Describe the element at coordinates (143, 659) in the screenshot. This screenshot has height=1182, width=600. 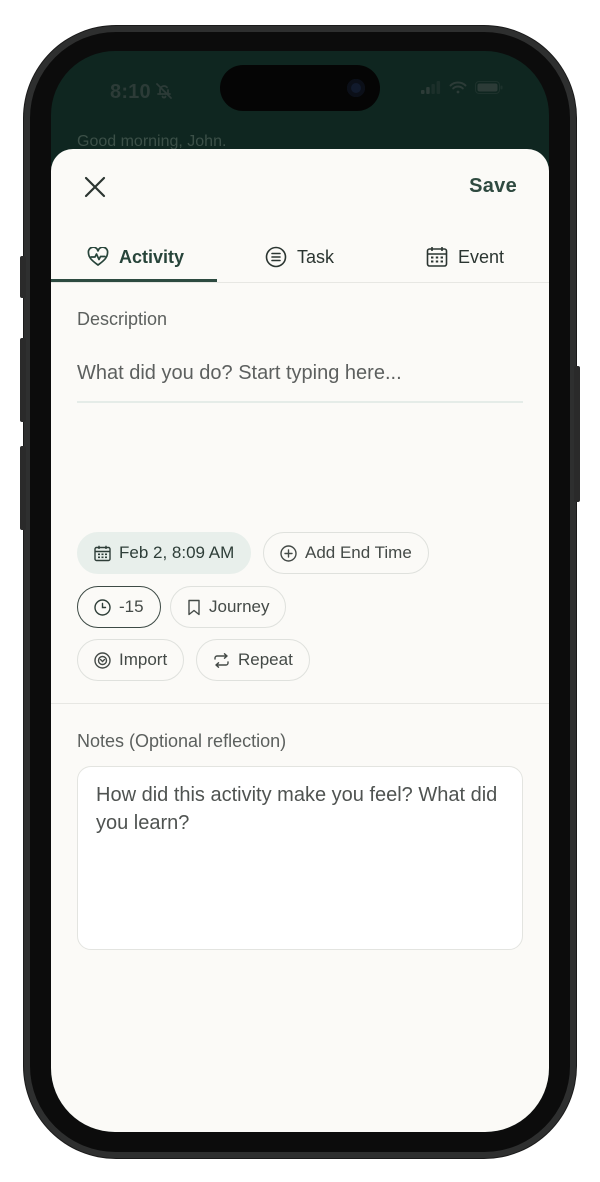
I see `import-chip-label: Import` at that location.